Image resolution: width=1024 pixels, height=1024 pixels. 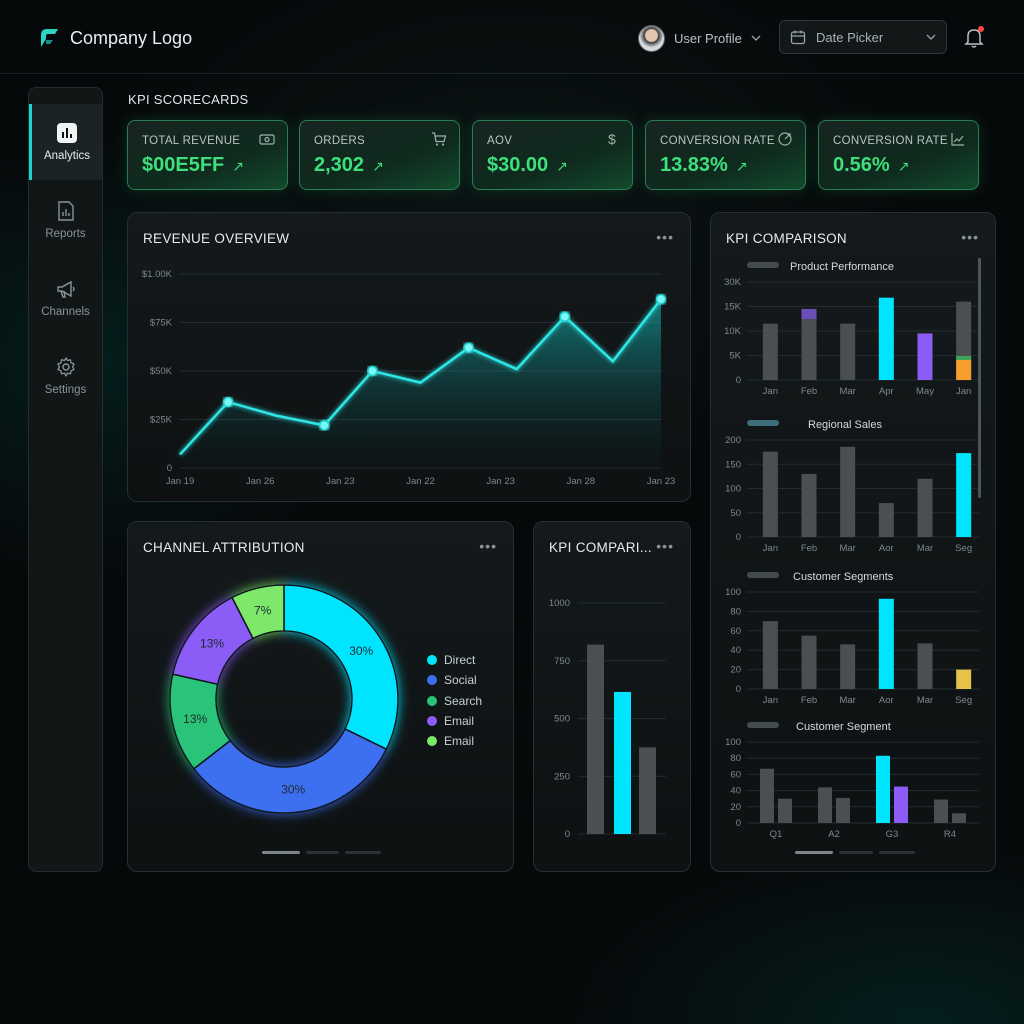 I want to click on sidebar-item-reports: Reports, so click(x=65, y=220).